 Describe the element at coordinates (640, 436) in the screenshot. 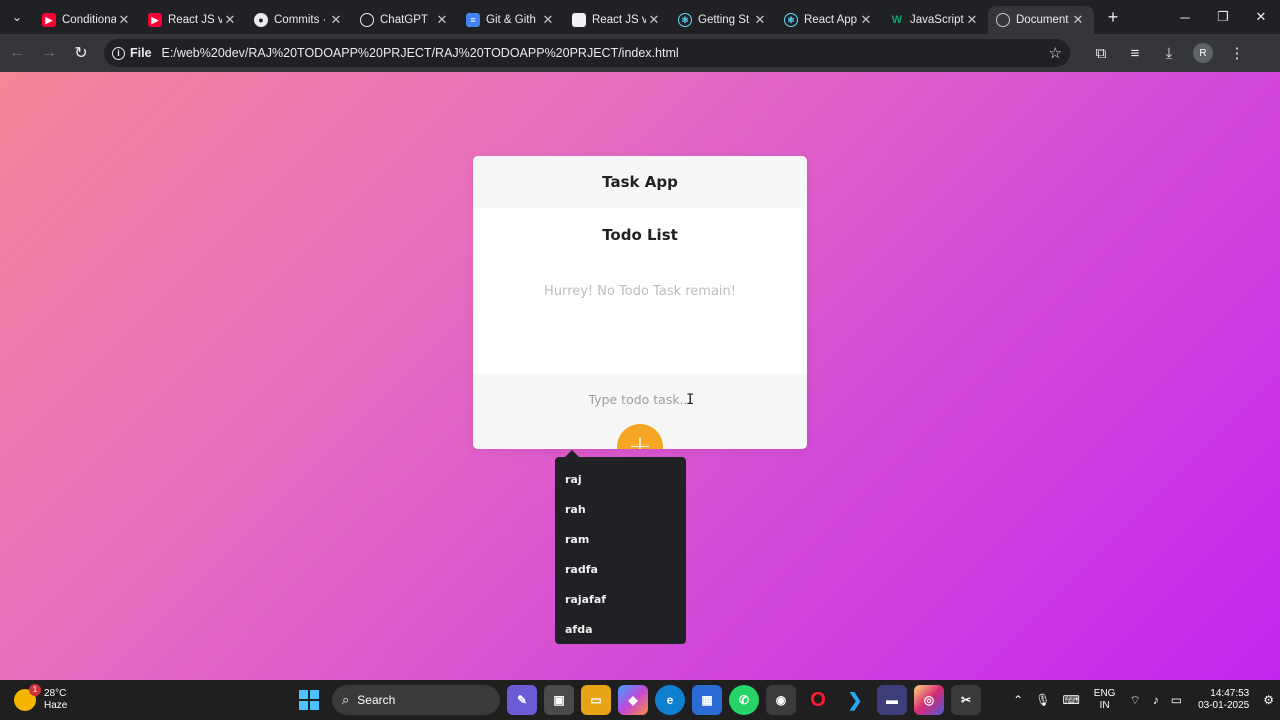

I see `add-task-button: +` at that location.